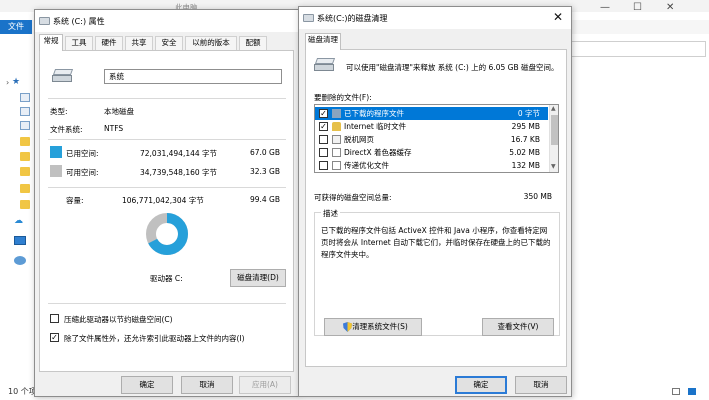 Image resolution: width=709 pixels, height=400 pixels. I want to click on list-item: ✓ 已下载的程序文件 0 字节, so click(431, 113).